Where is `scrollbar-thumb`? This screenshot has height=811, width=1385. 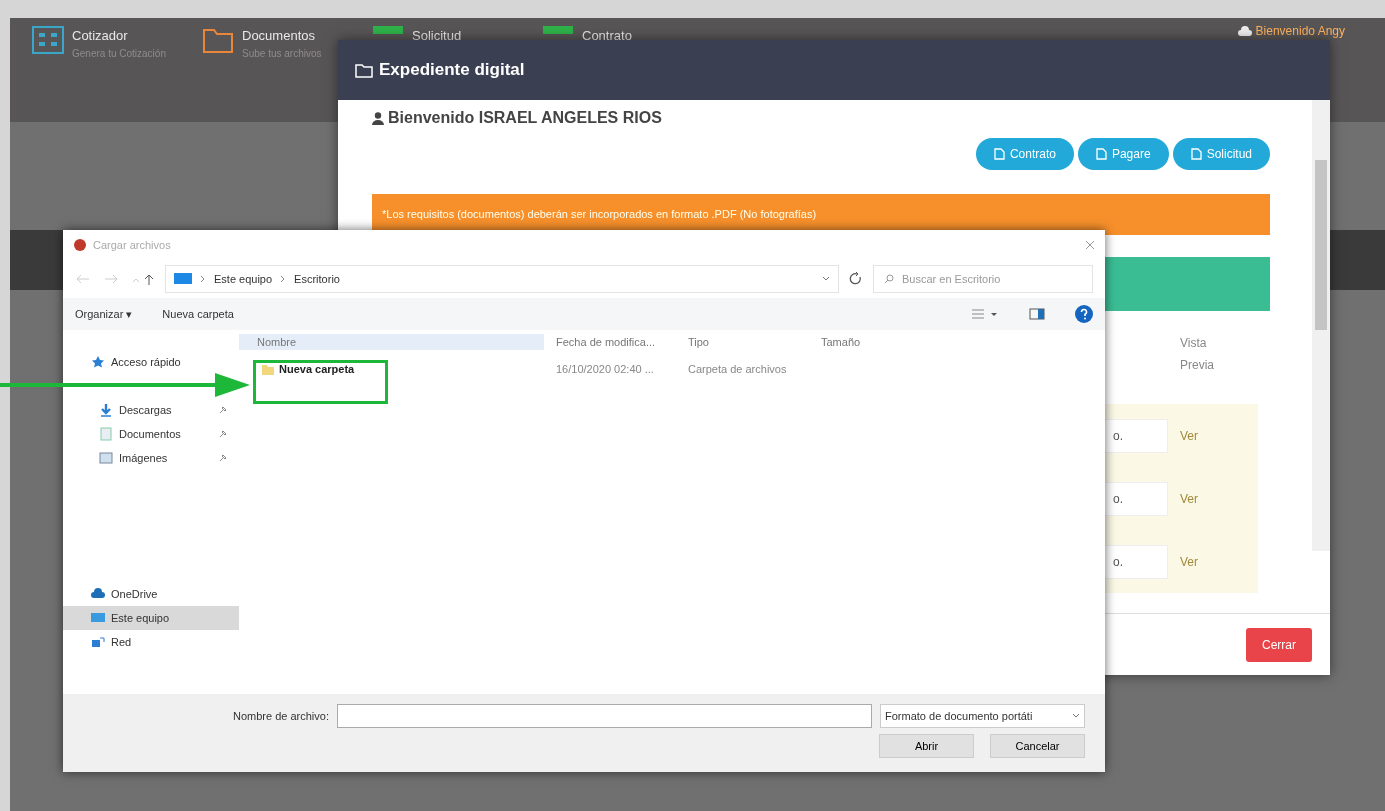 scrollbar-thumb is located at coordinates (1321, 245).